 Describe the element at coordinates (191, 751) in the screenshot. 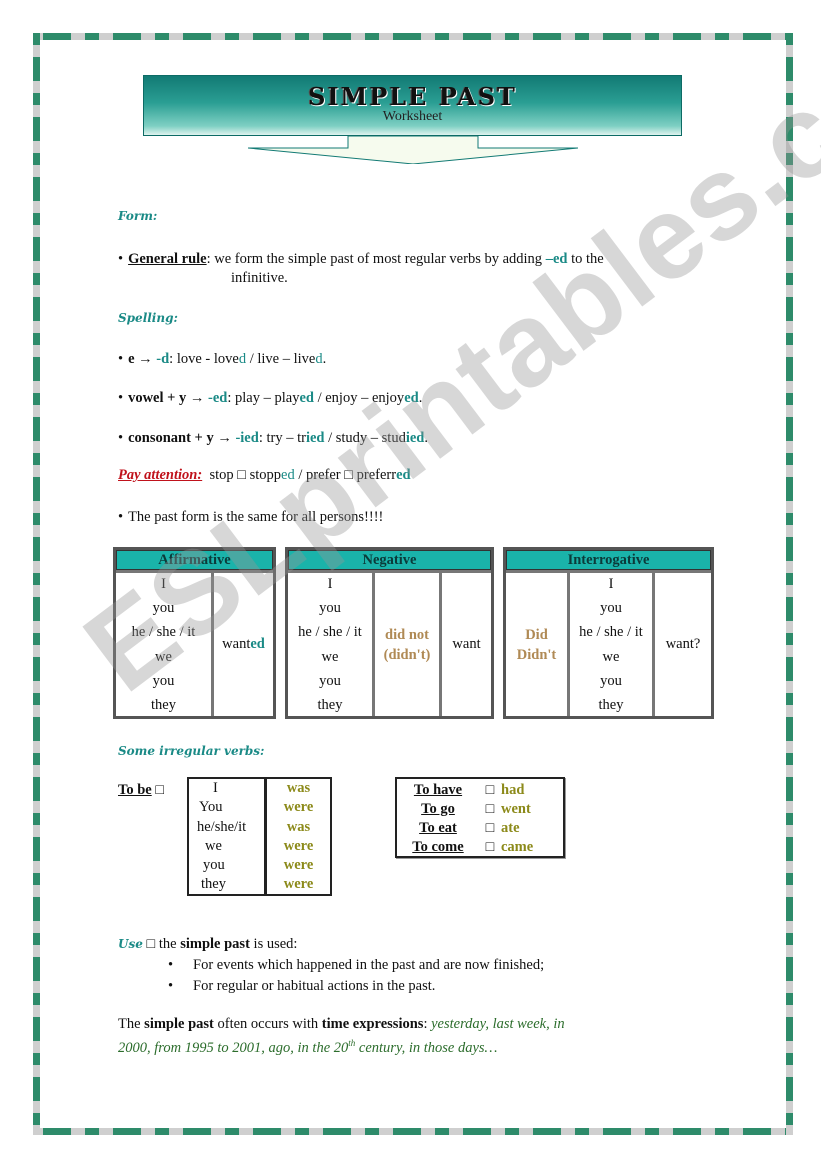

I see `irregular-verbs-label: Some irregular verbs:` at that location.